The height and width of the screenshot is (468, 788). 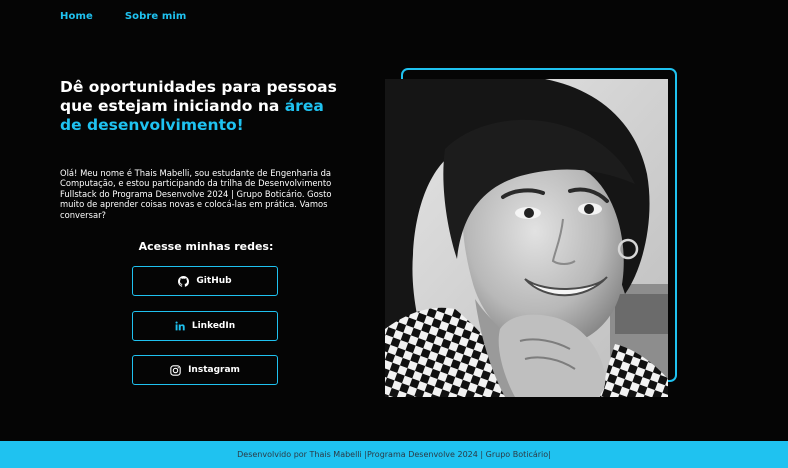 I want to click on instagram-button: Instagram, so click(x=205, y=370).